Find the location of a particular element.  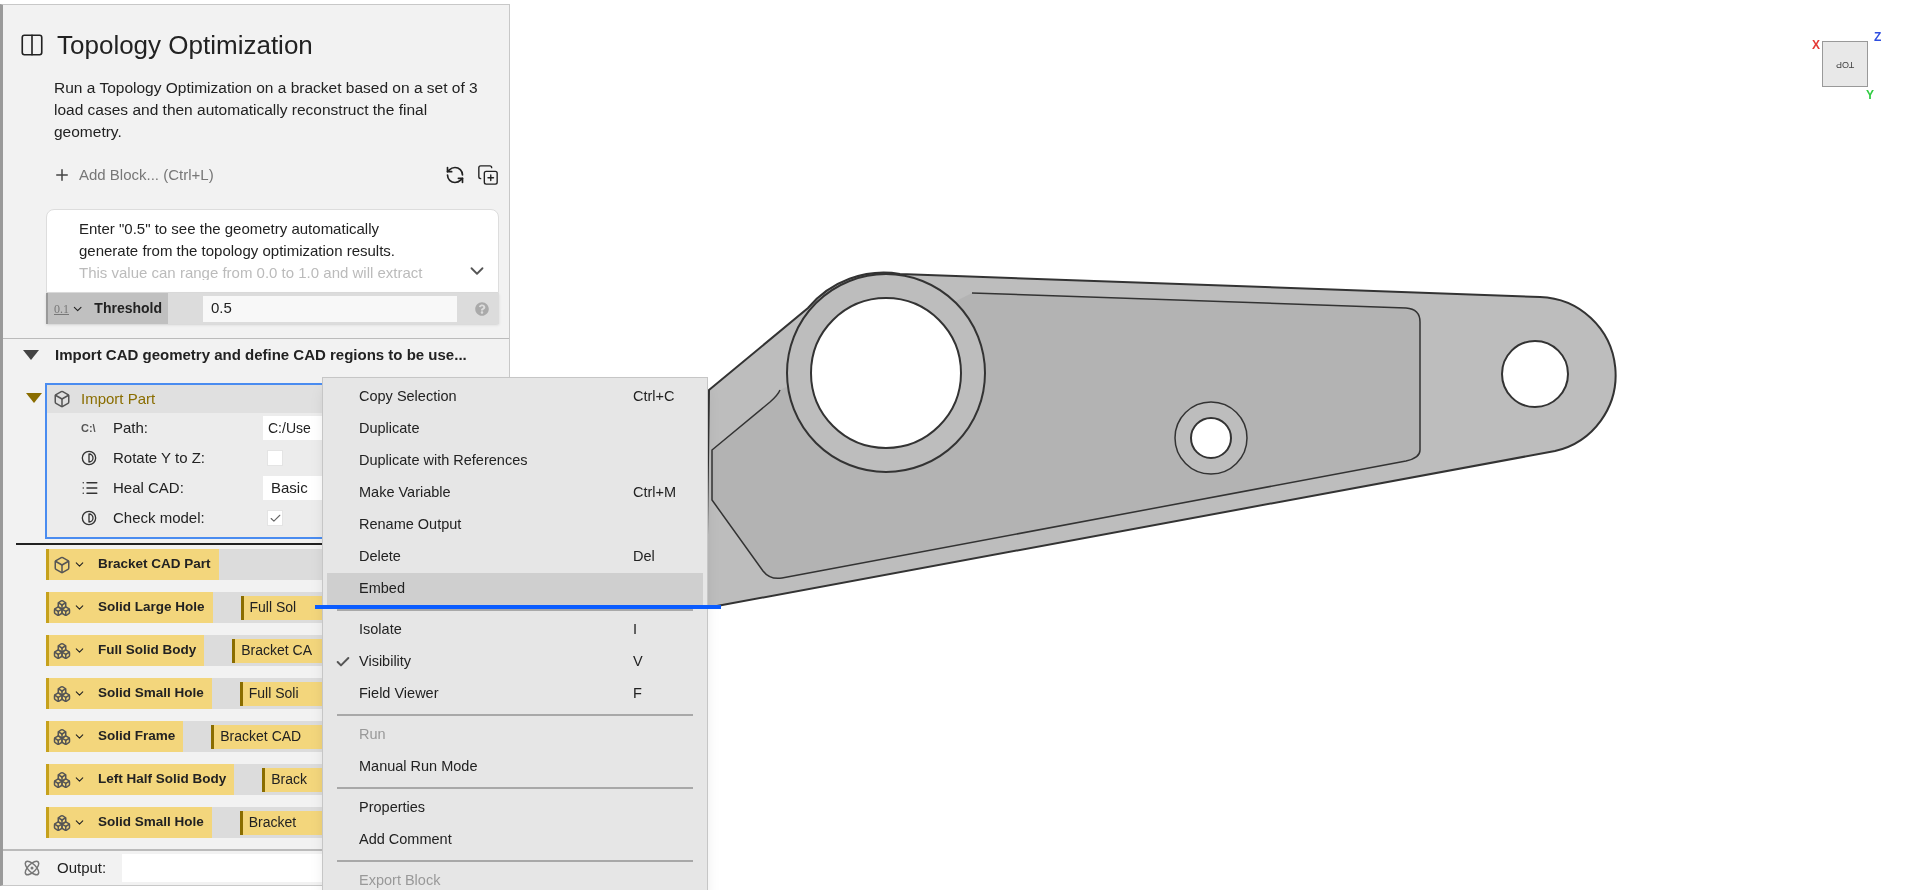

cube-face-label: TOP is located at coordinates (1845, 64).